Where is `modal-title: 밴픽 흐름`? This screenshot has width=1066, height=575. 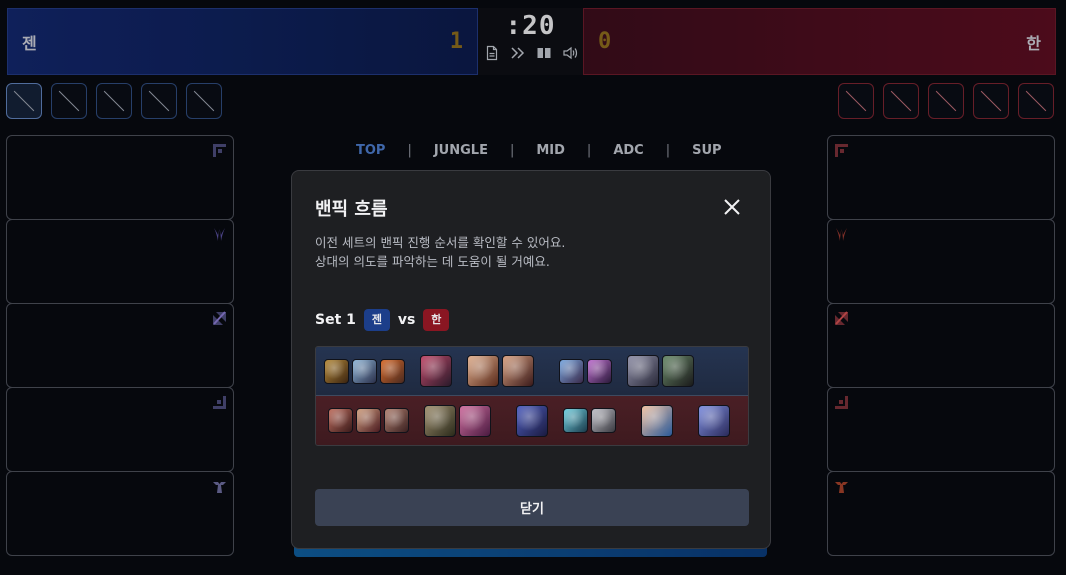
modal-title: 밴픽 흐름 is located at coordinates (351, 209).